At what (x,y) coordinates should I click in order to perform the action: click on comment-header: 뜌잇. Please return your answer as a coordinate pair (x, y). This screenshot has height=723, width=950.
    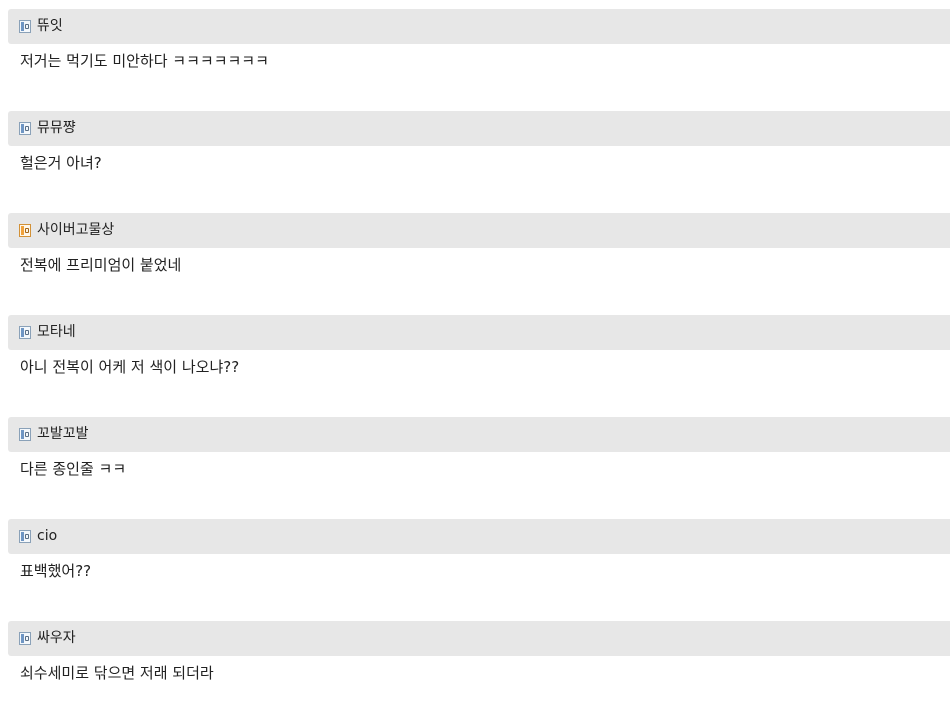
    Looking at the image, I should click on (479, 26).